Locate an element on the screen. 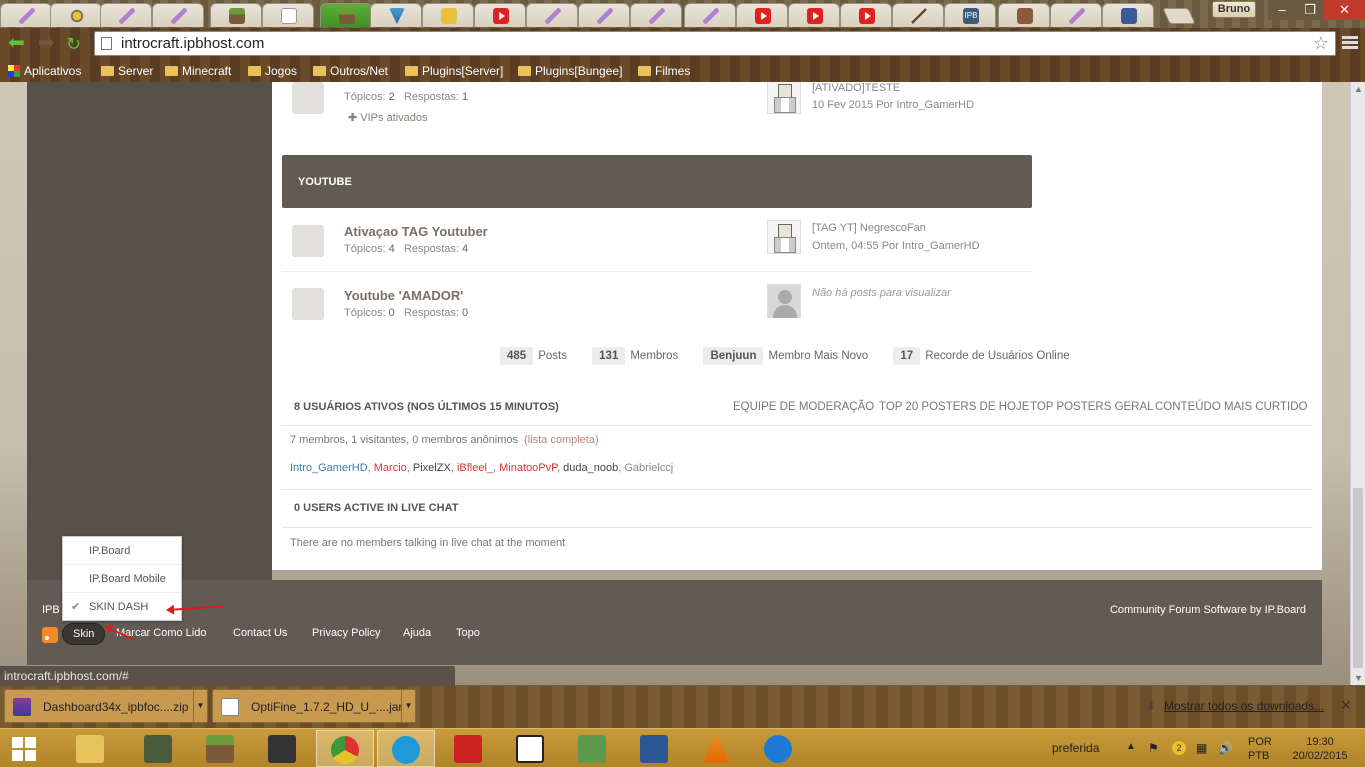 The width and height of the screenshot is (1365, 767). last-post-title: [ATIVADO]TESTE is located at coordinates (856, 88).